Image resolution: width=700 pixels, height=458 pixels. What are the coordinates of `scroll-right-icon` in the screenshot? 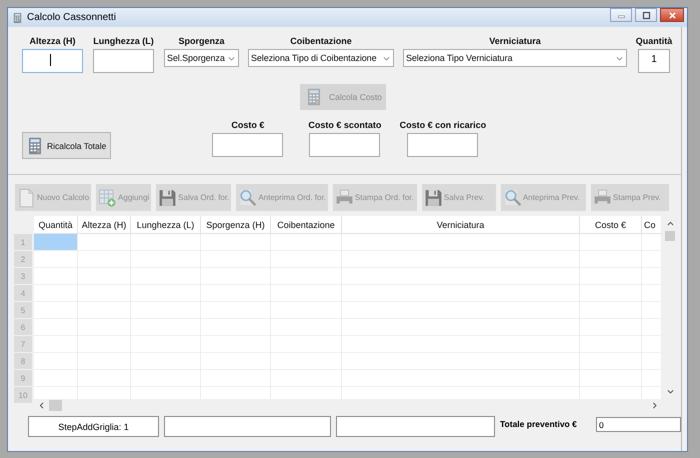 It's located at (654, 405).